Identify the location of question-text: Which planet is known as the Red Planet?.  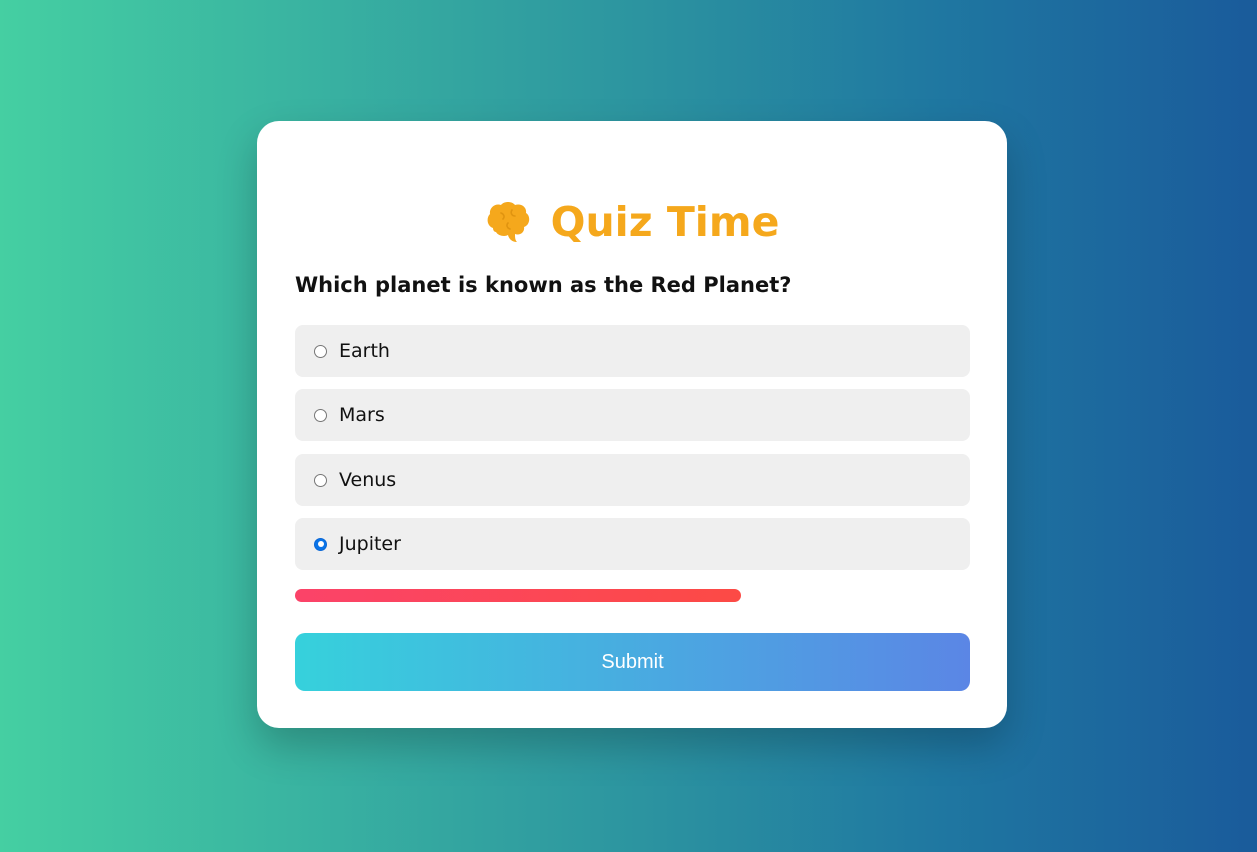
(543, 285).